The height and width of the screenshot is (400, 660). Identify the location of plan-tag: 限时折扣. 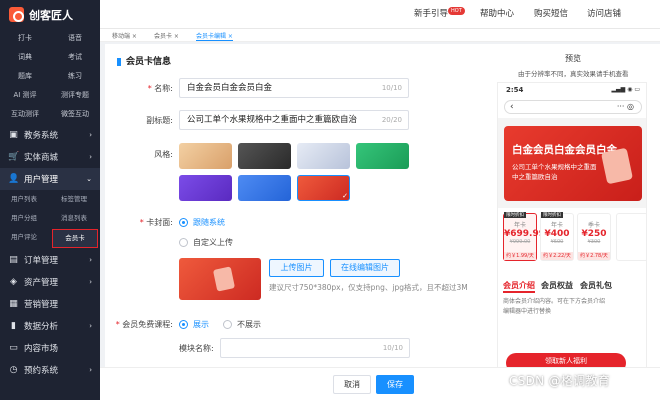
(552, 215).